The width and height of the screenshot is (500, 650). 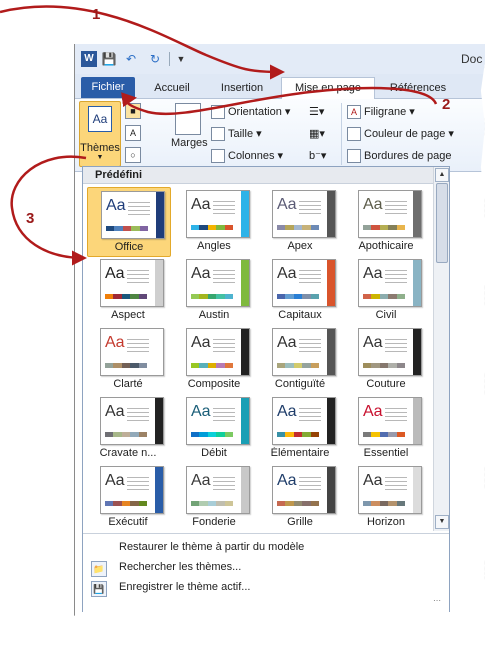 What do you see at coordinates (188, 119) in the screenshot?
I see `margins-icon` at bounding box center [188, 119].